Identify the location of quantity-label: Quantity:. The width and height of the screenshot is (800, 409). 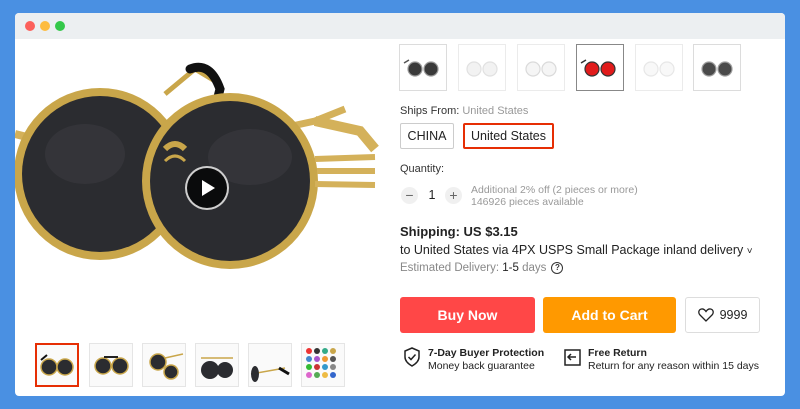
(422, 169).